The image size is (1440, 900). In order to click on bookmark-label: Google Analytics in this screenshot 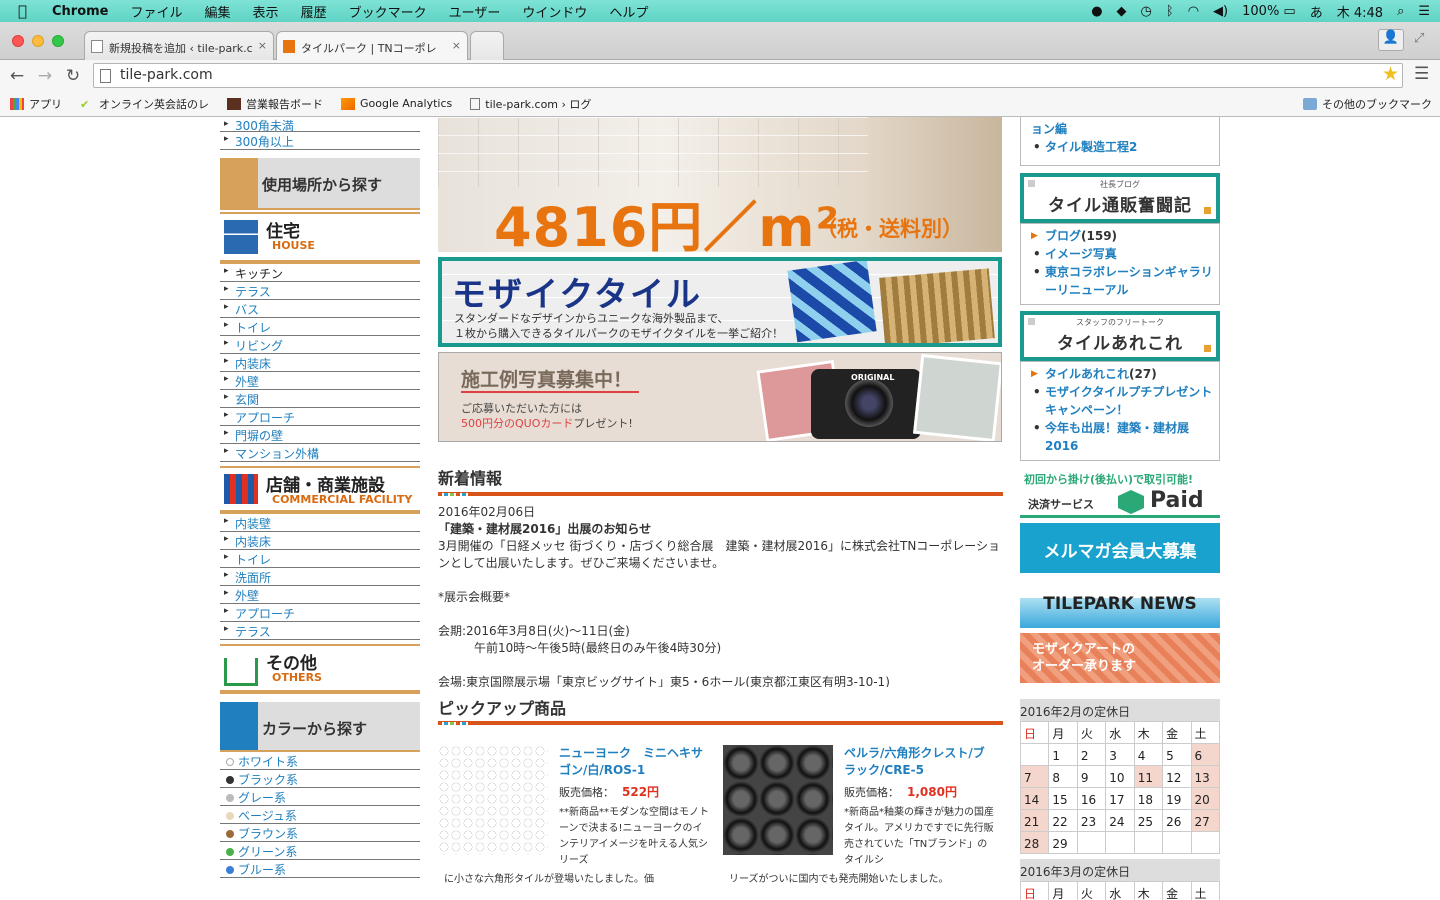, I will do `click(406, 103)`.